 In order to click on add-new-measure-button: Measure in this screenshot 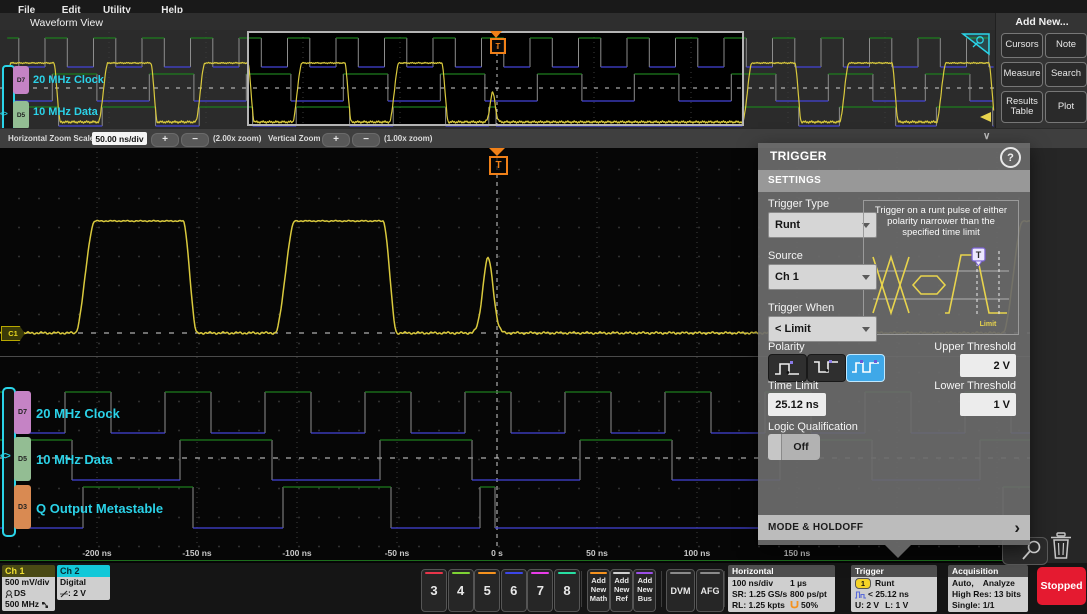, I will do `click(1022, 74)`.